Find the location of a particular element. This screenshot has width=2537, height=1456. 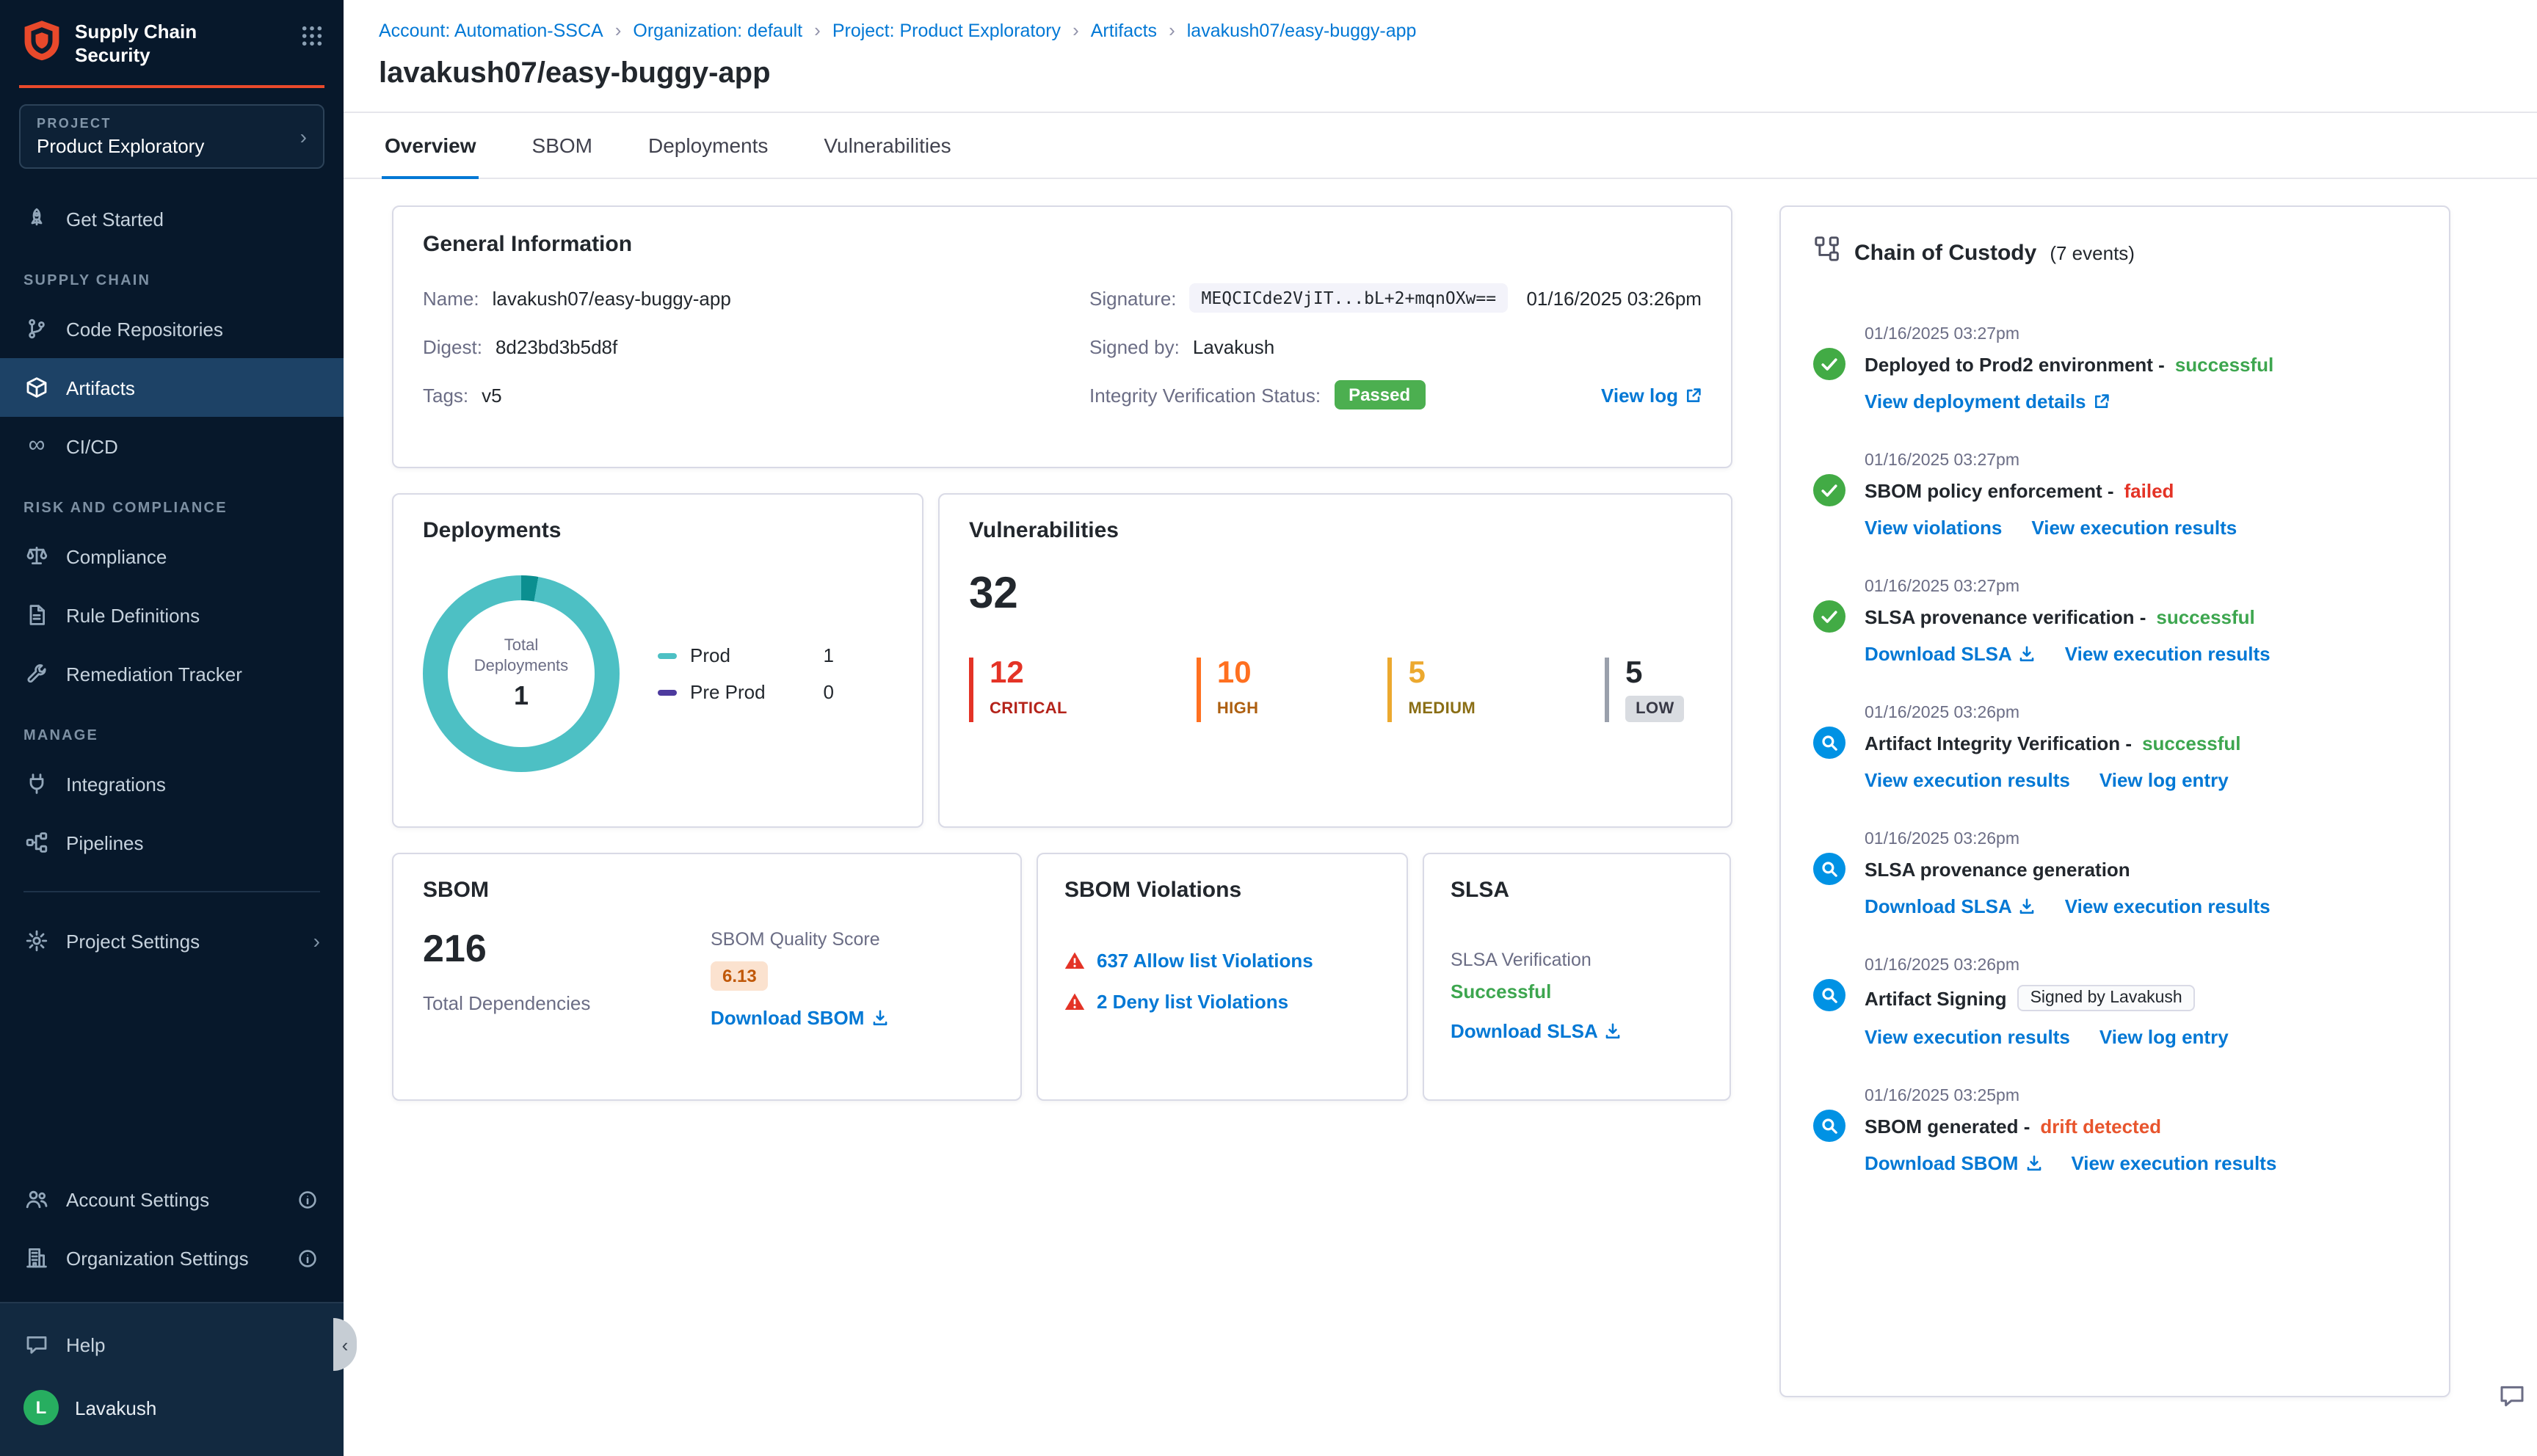

view-deployment-details-link: View deployment details is located at coordinates (1987, 401).